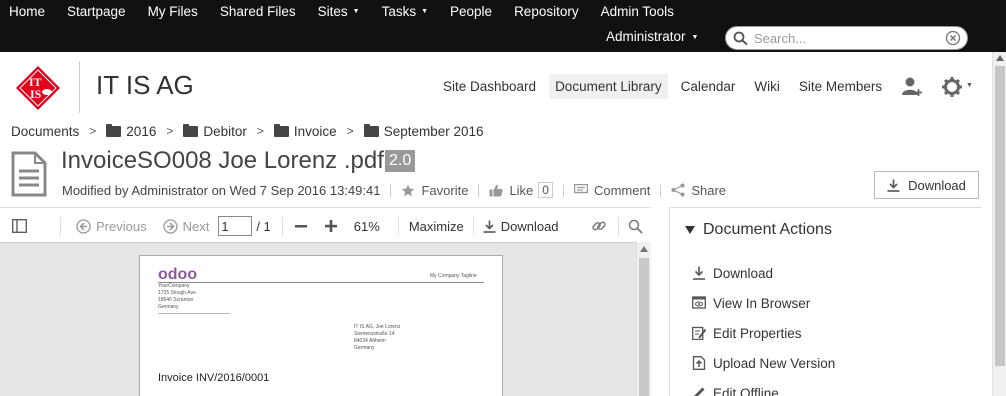 The height and width of the screenshot is (396, 1006). I want to click on star-icon, so click(408, 190).